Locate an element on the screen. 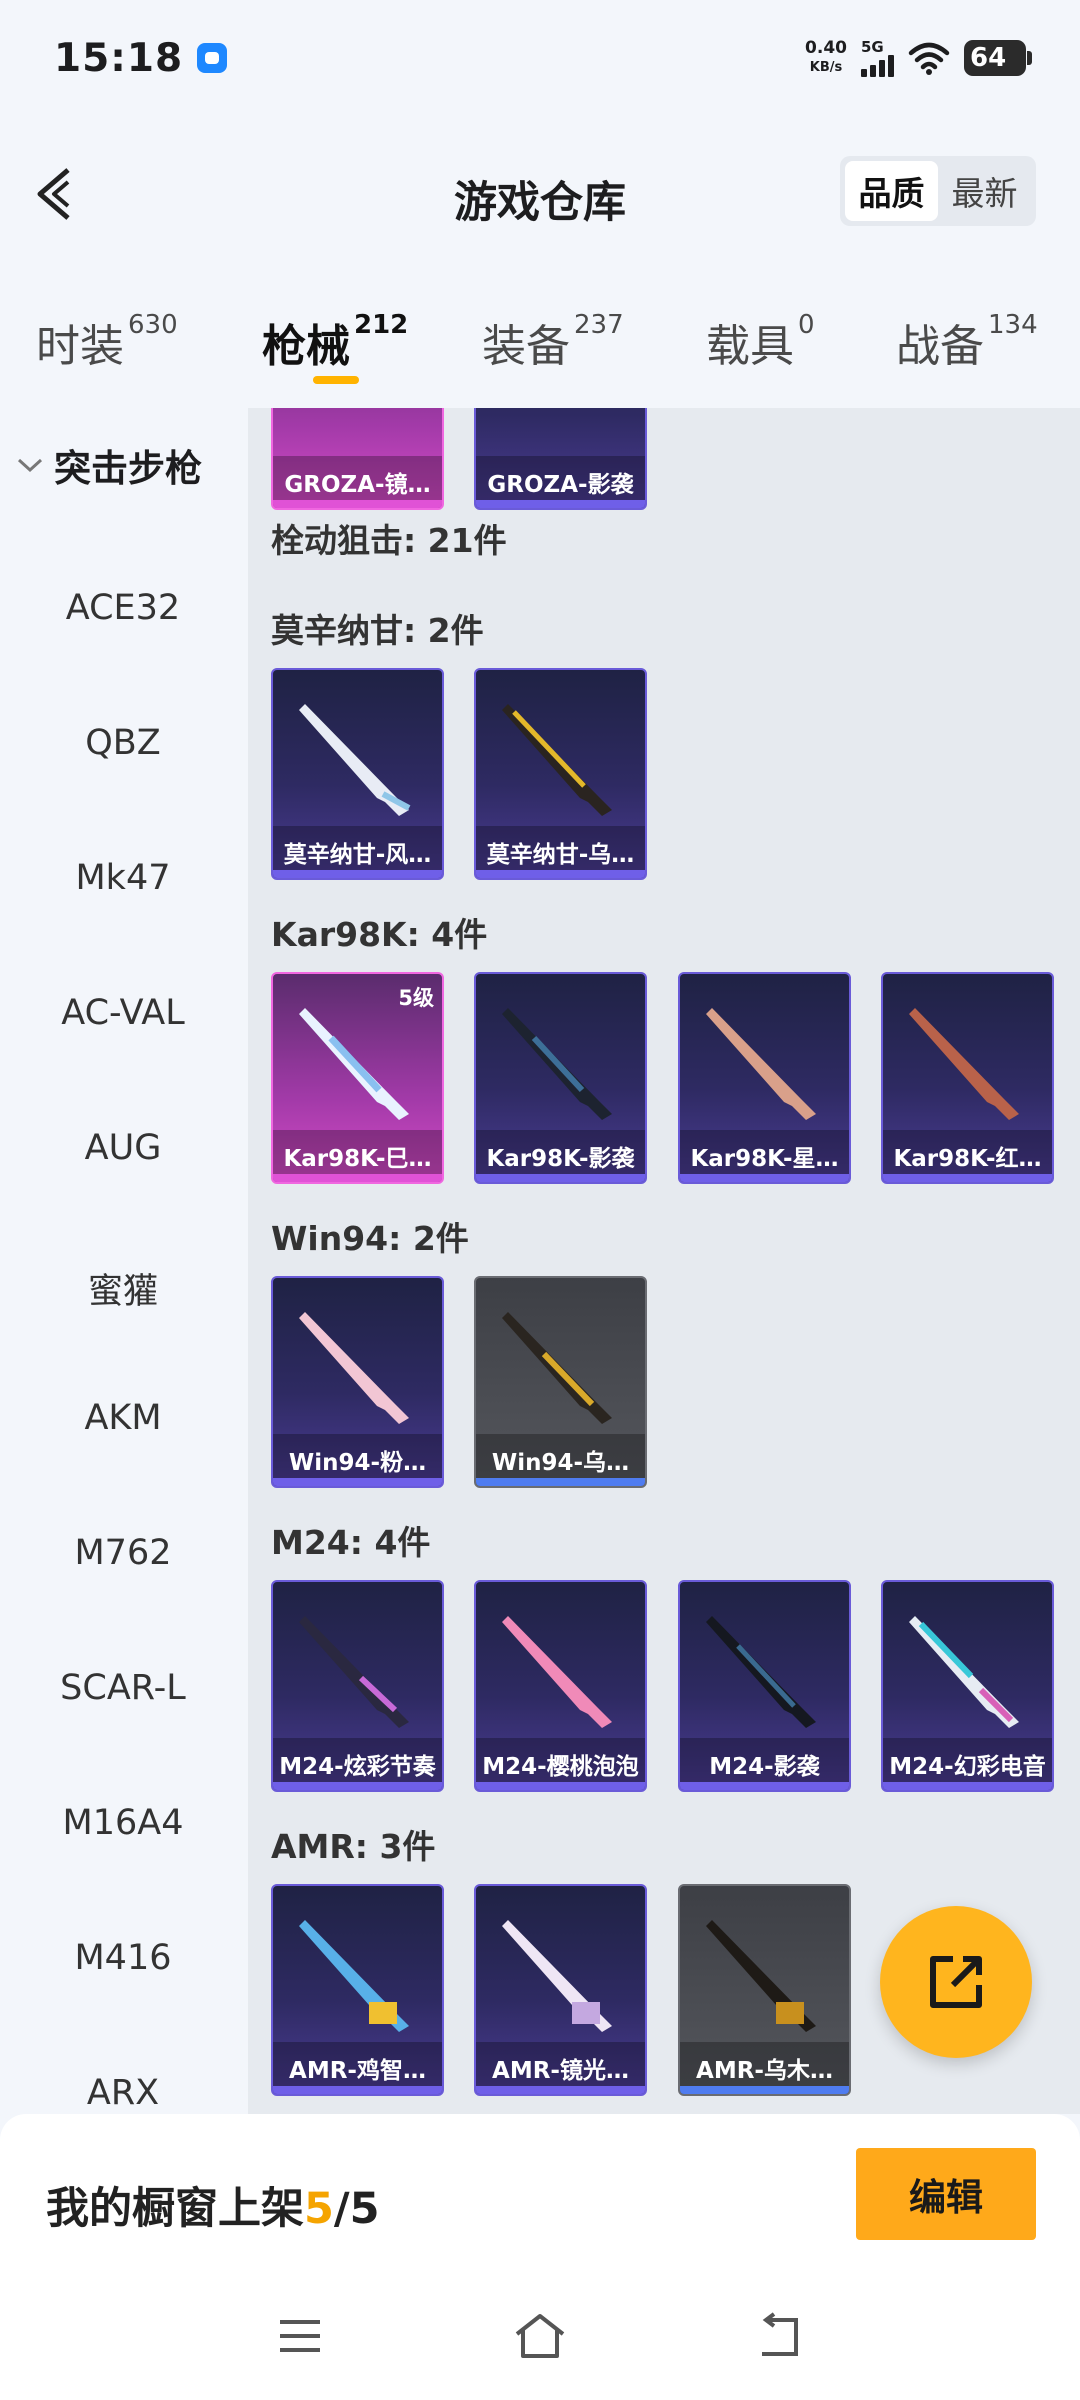  sidebar-item-mk47: Mk47 is located at coordinates (123, 878).